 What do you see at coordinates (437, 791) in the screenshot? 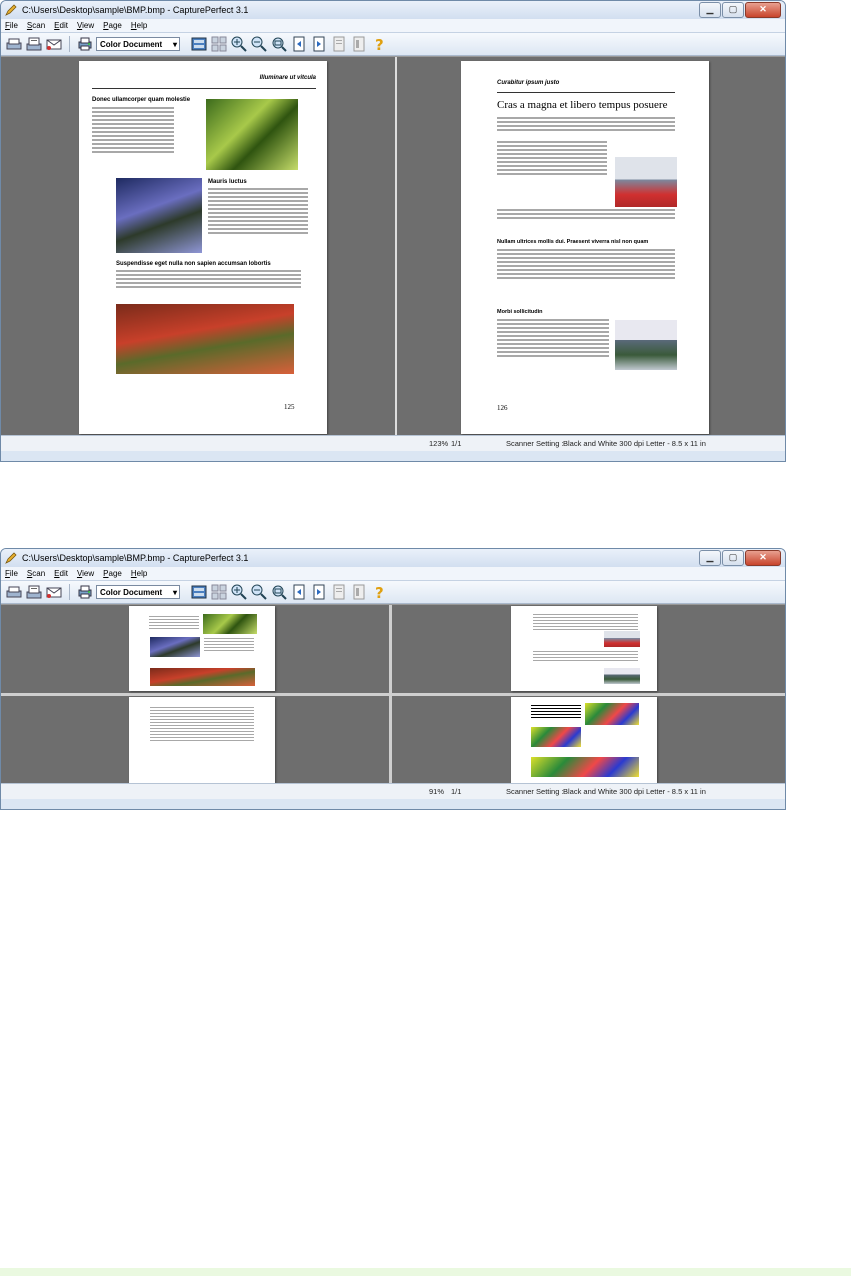
I see `zoom-level: 91%` at bounding box center [437, 791].